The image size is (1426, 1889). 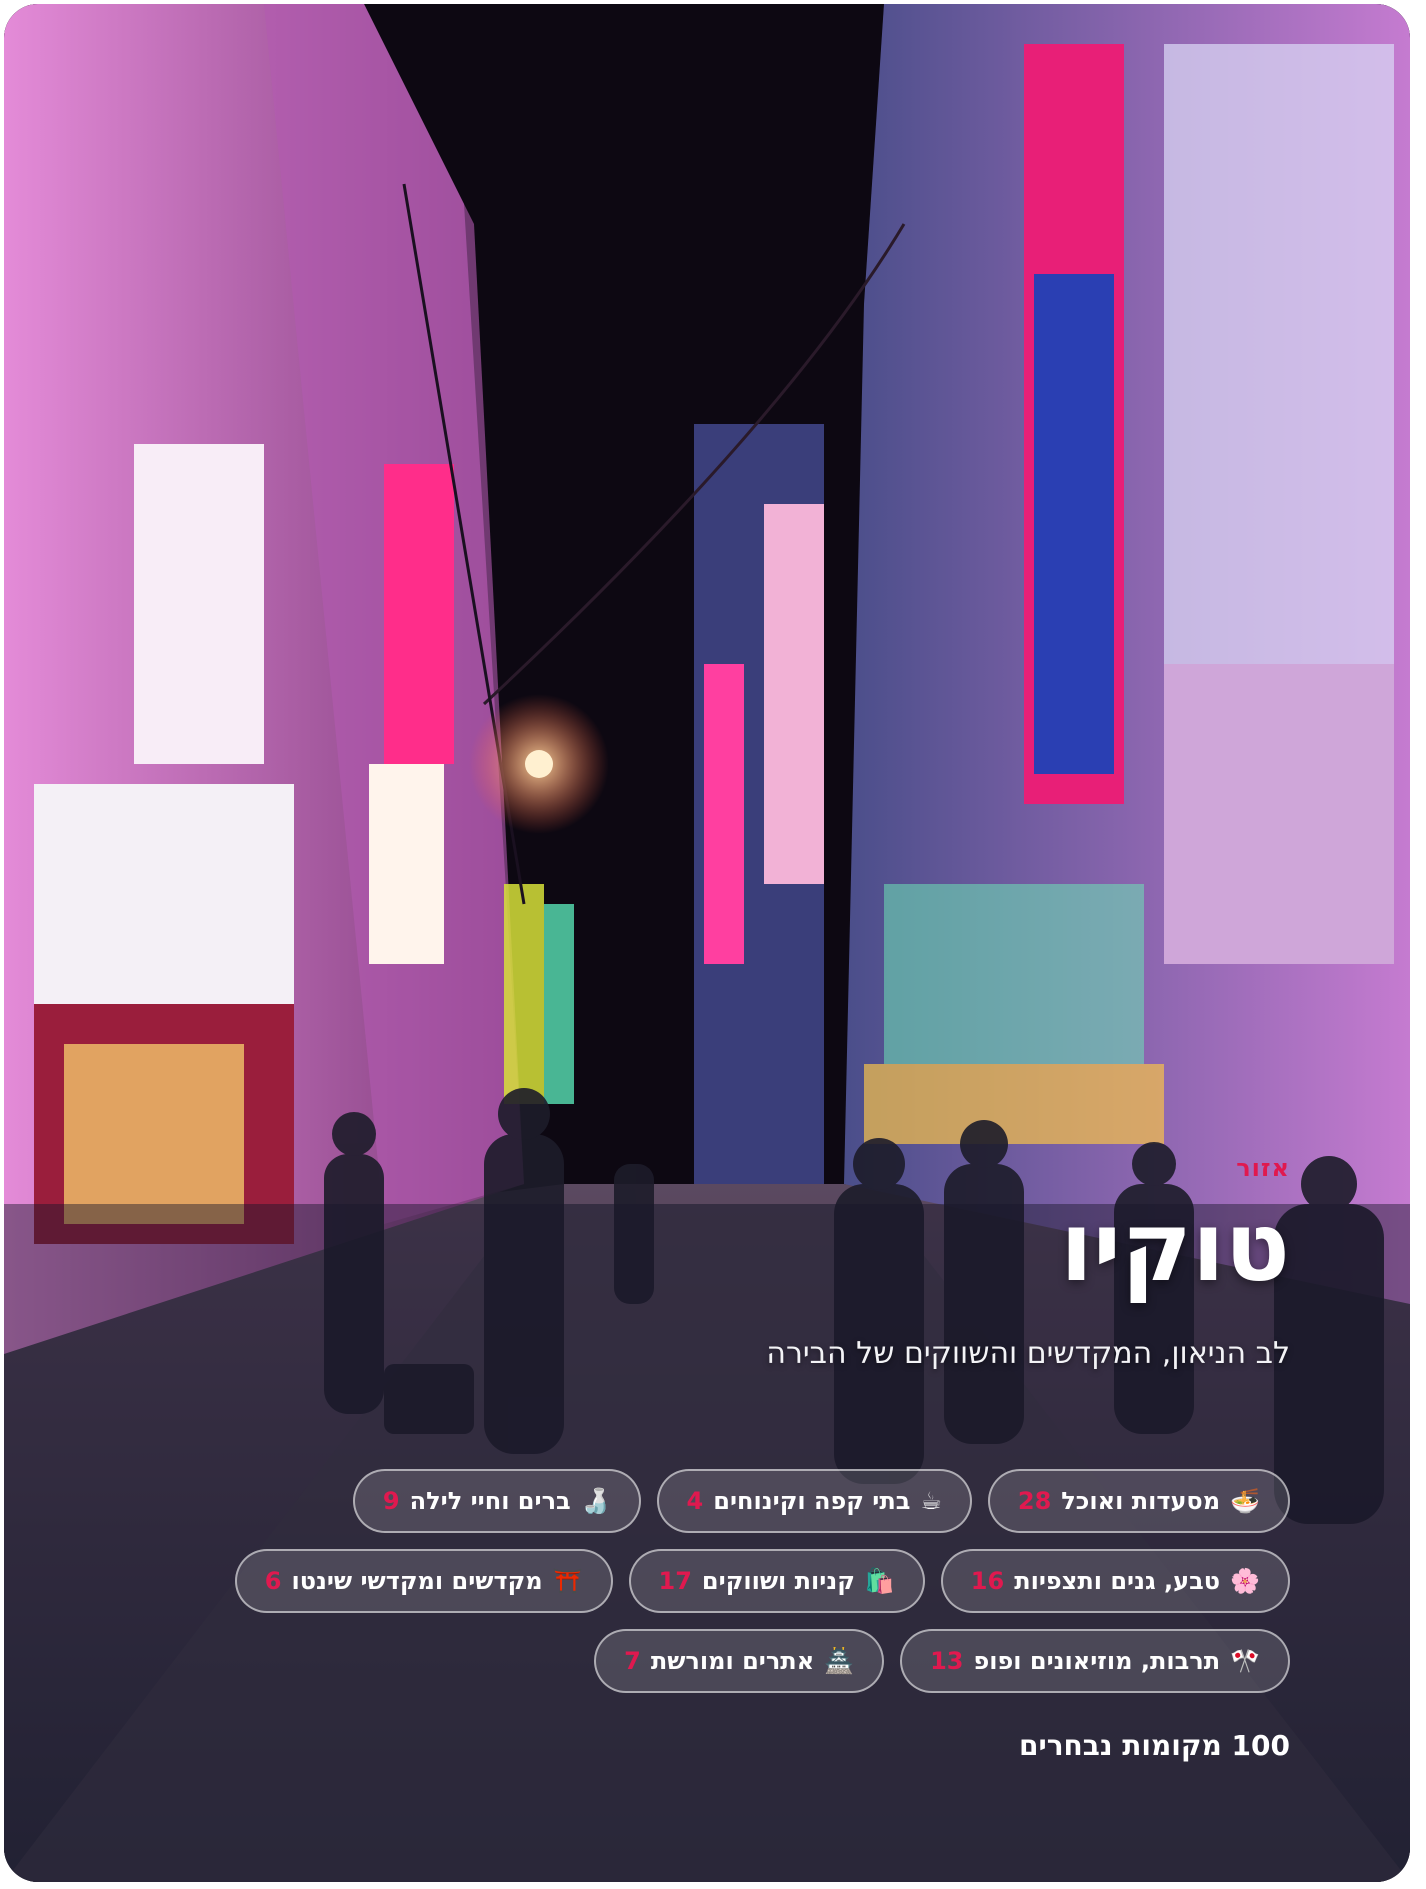 What do you see at coordinates (695, 1501) in the screenshot?
I see `category-count: 4` at bounding box center [695, 1501].